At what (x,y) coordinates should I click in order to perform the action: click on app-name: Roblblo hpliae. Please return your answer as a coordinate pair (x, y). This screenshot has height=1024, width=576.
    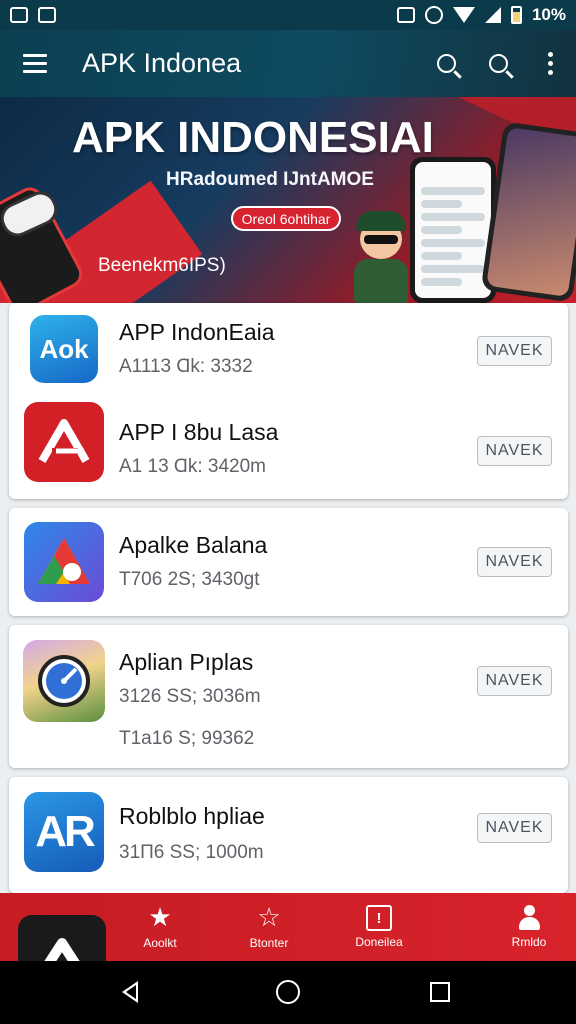
    Looking at the image, I should click on (192, 816).